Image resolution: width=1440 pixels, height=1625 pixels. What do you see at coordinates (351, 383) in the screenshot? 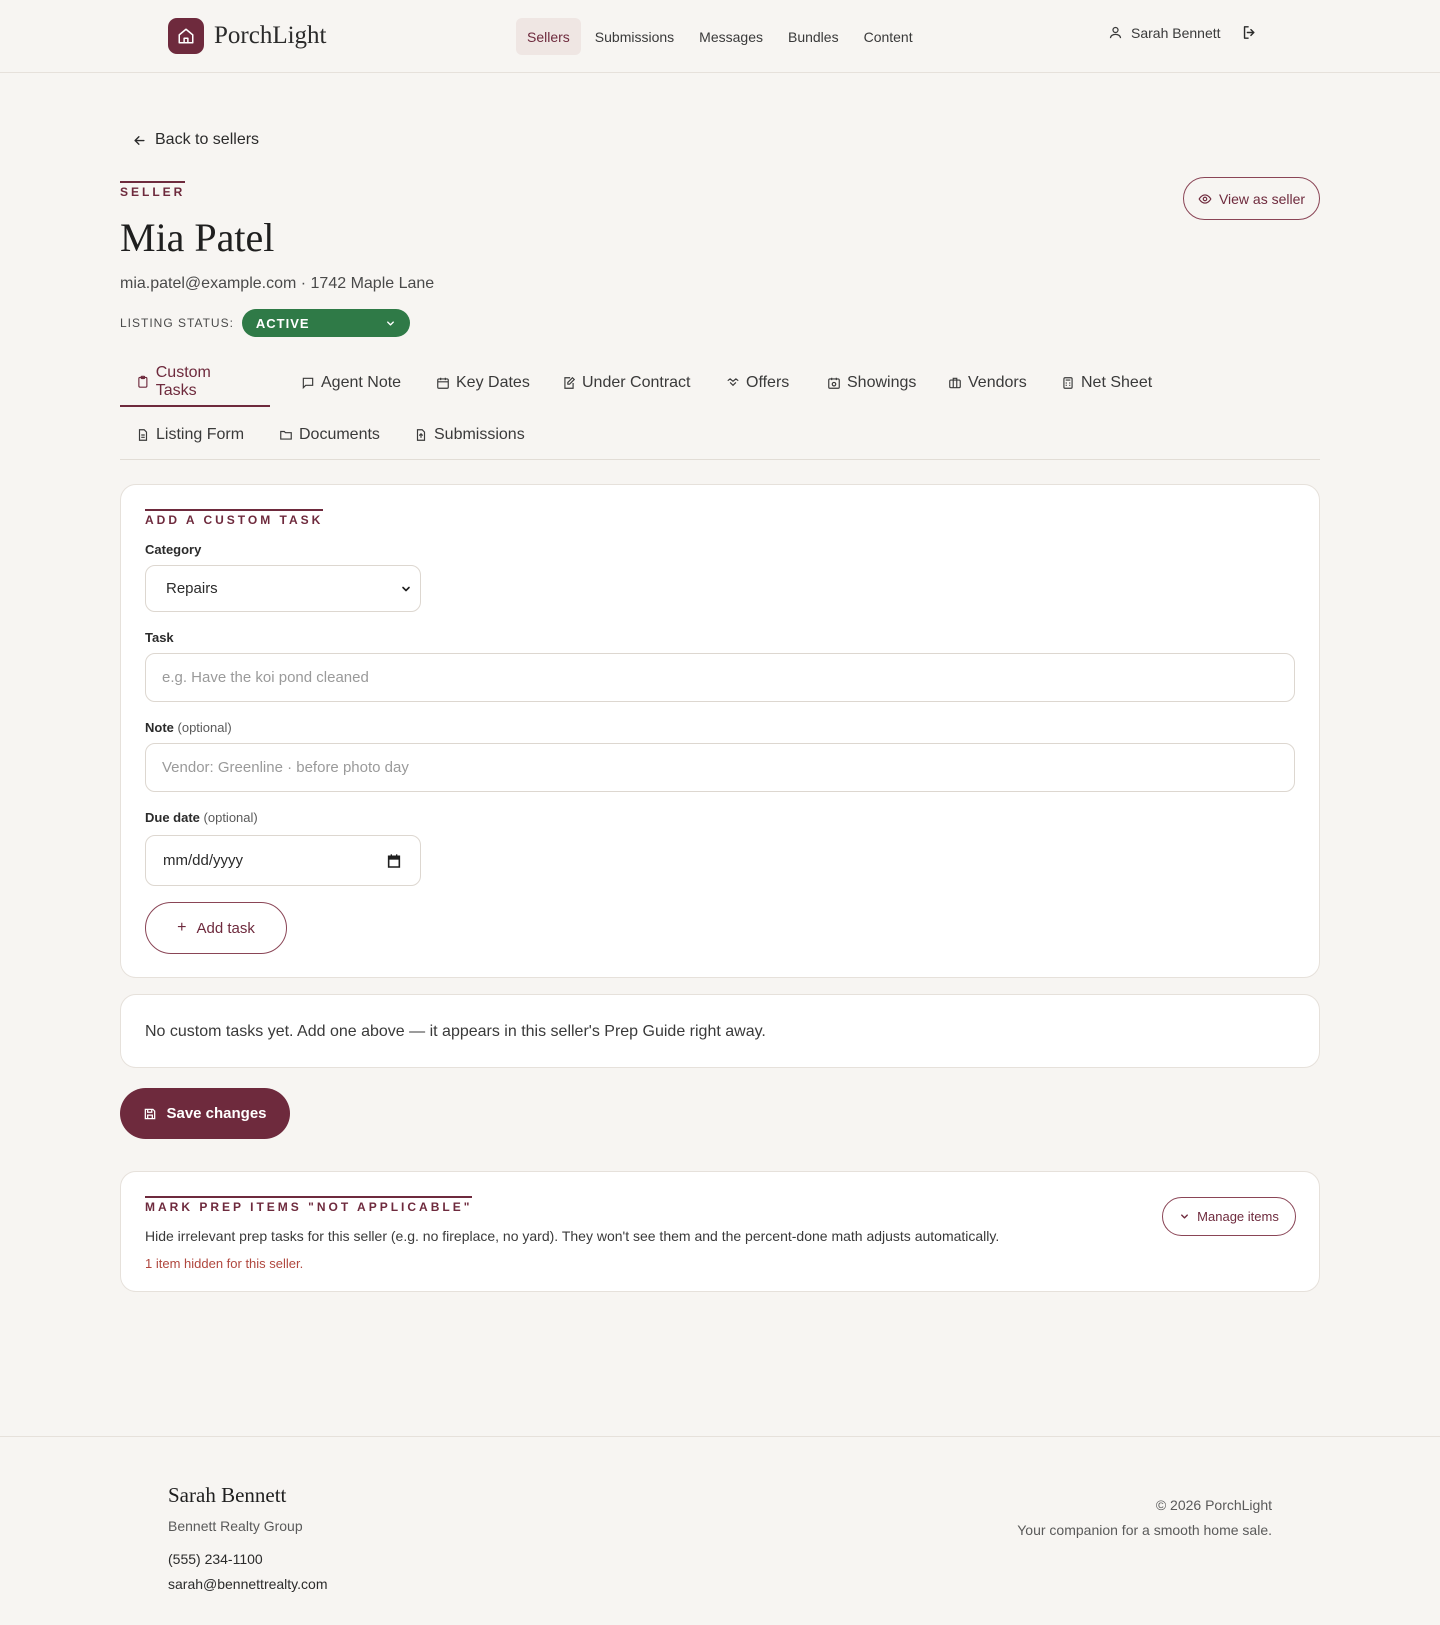
I see `tab-agent-note: Agent Note` at bounding box center [351, 383].